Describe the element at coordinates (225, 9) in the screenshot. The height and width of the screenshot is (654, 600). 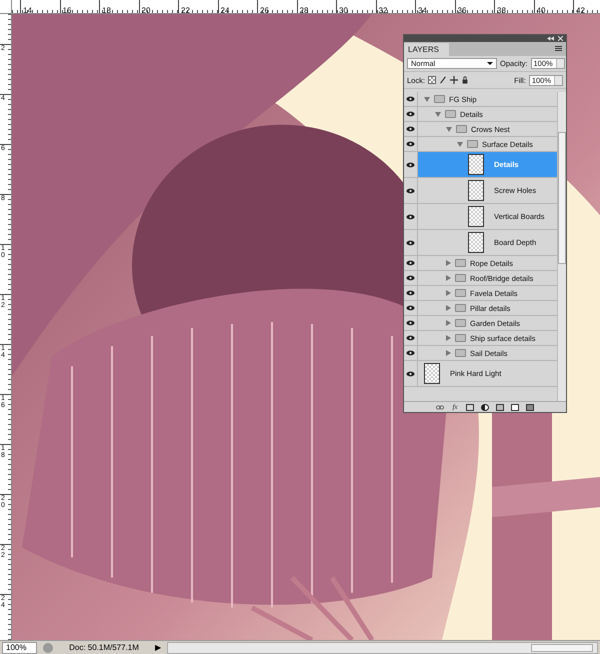
I see `ruler-number: 24` at that location.